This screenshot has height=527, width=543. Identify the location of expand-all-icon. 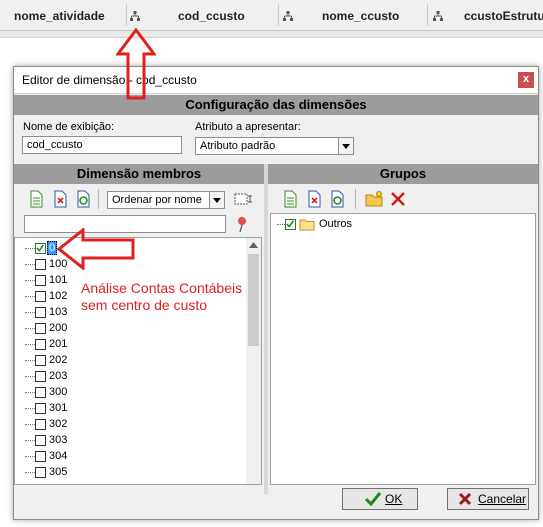
(243, 199).